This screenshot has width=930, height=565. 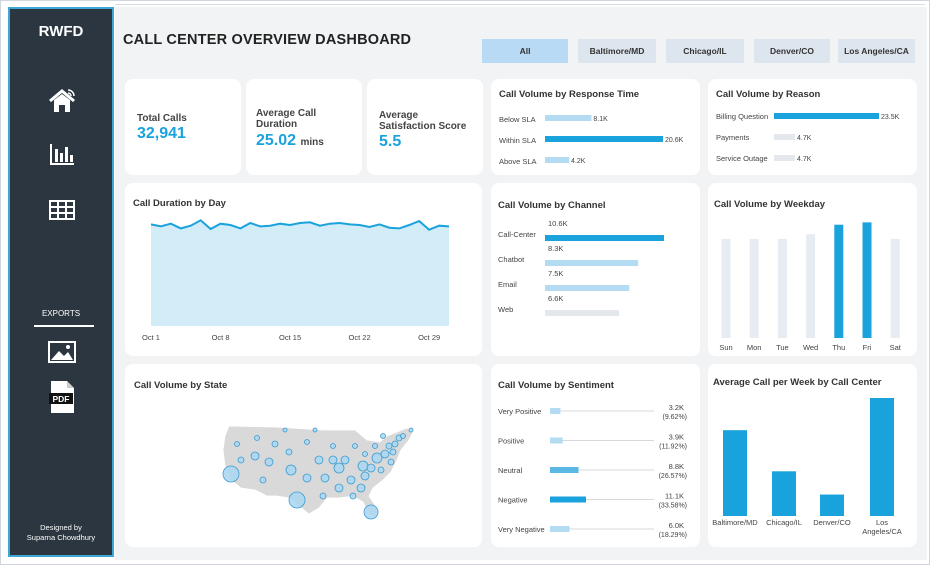 What do you see at coordinates (181, 385) in the screenshot?
I see `state-title: Call Volume by State` at bounding box center [181, 385].